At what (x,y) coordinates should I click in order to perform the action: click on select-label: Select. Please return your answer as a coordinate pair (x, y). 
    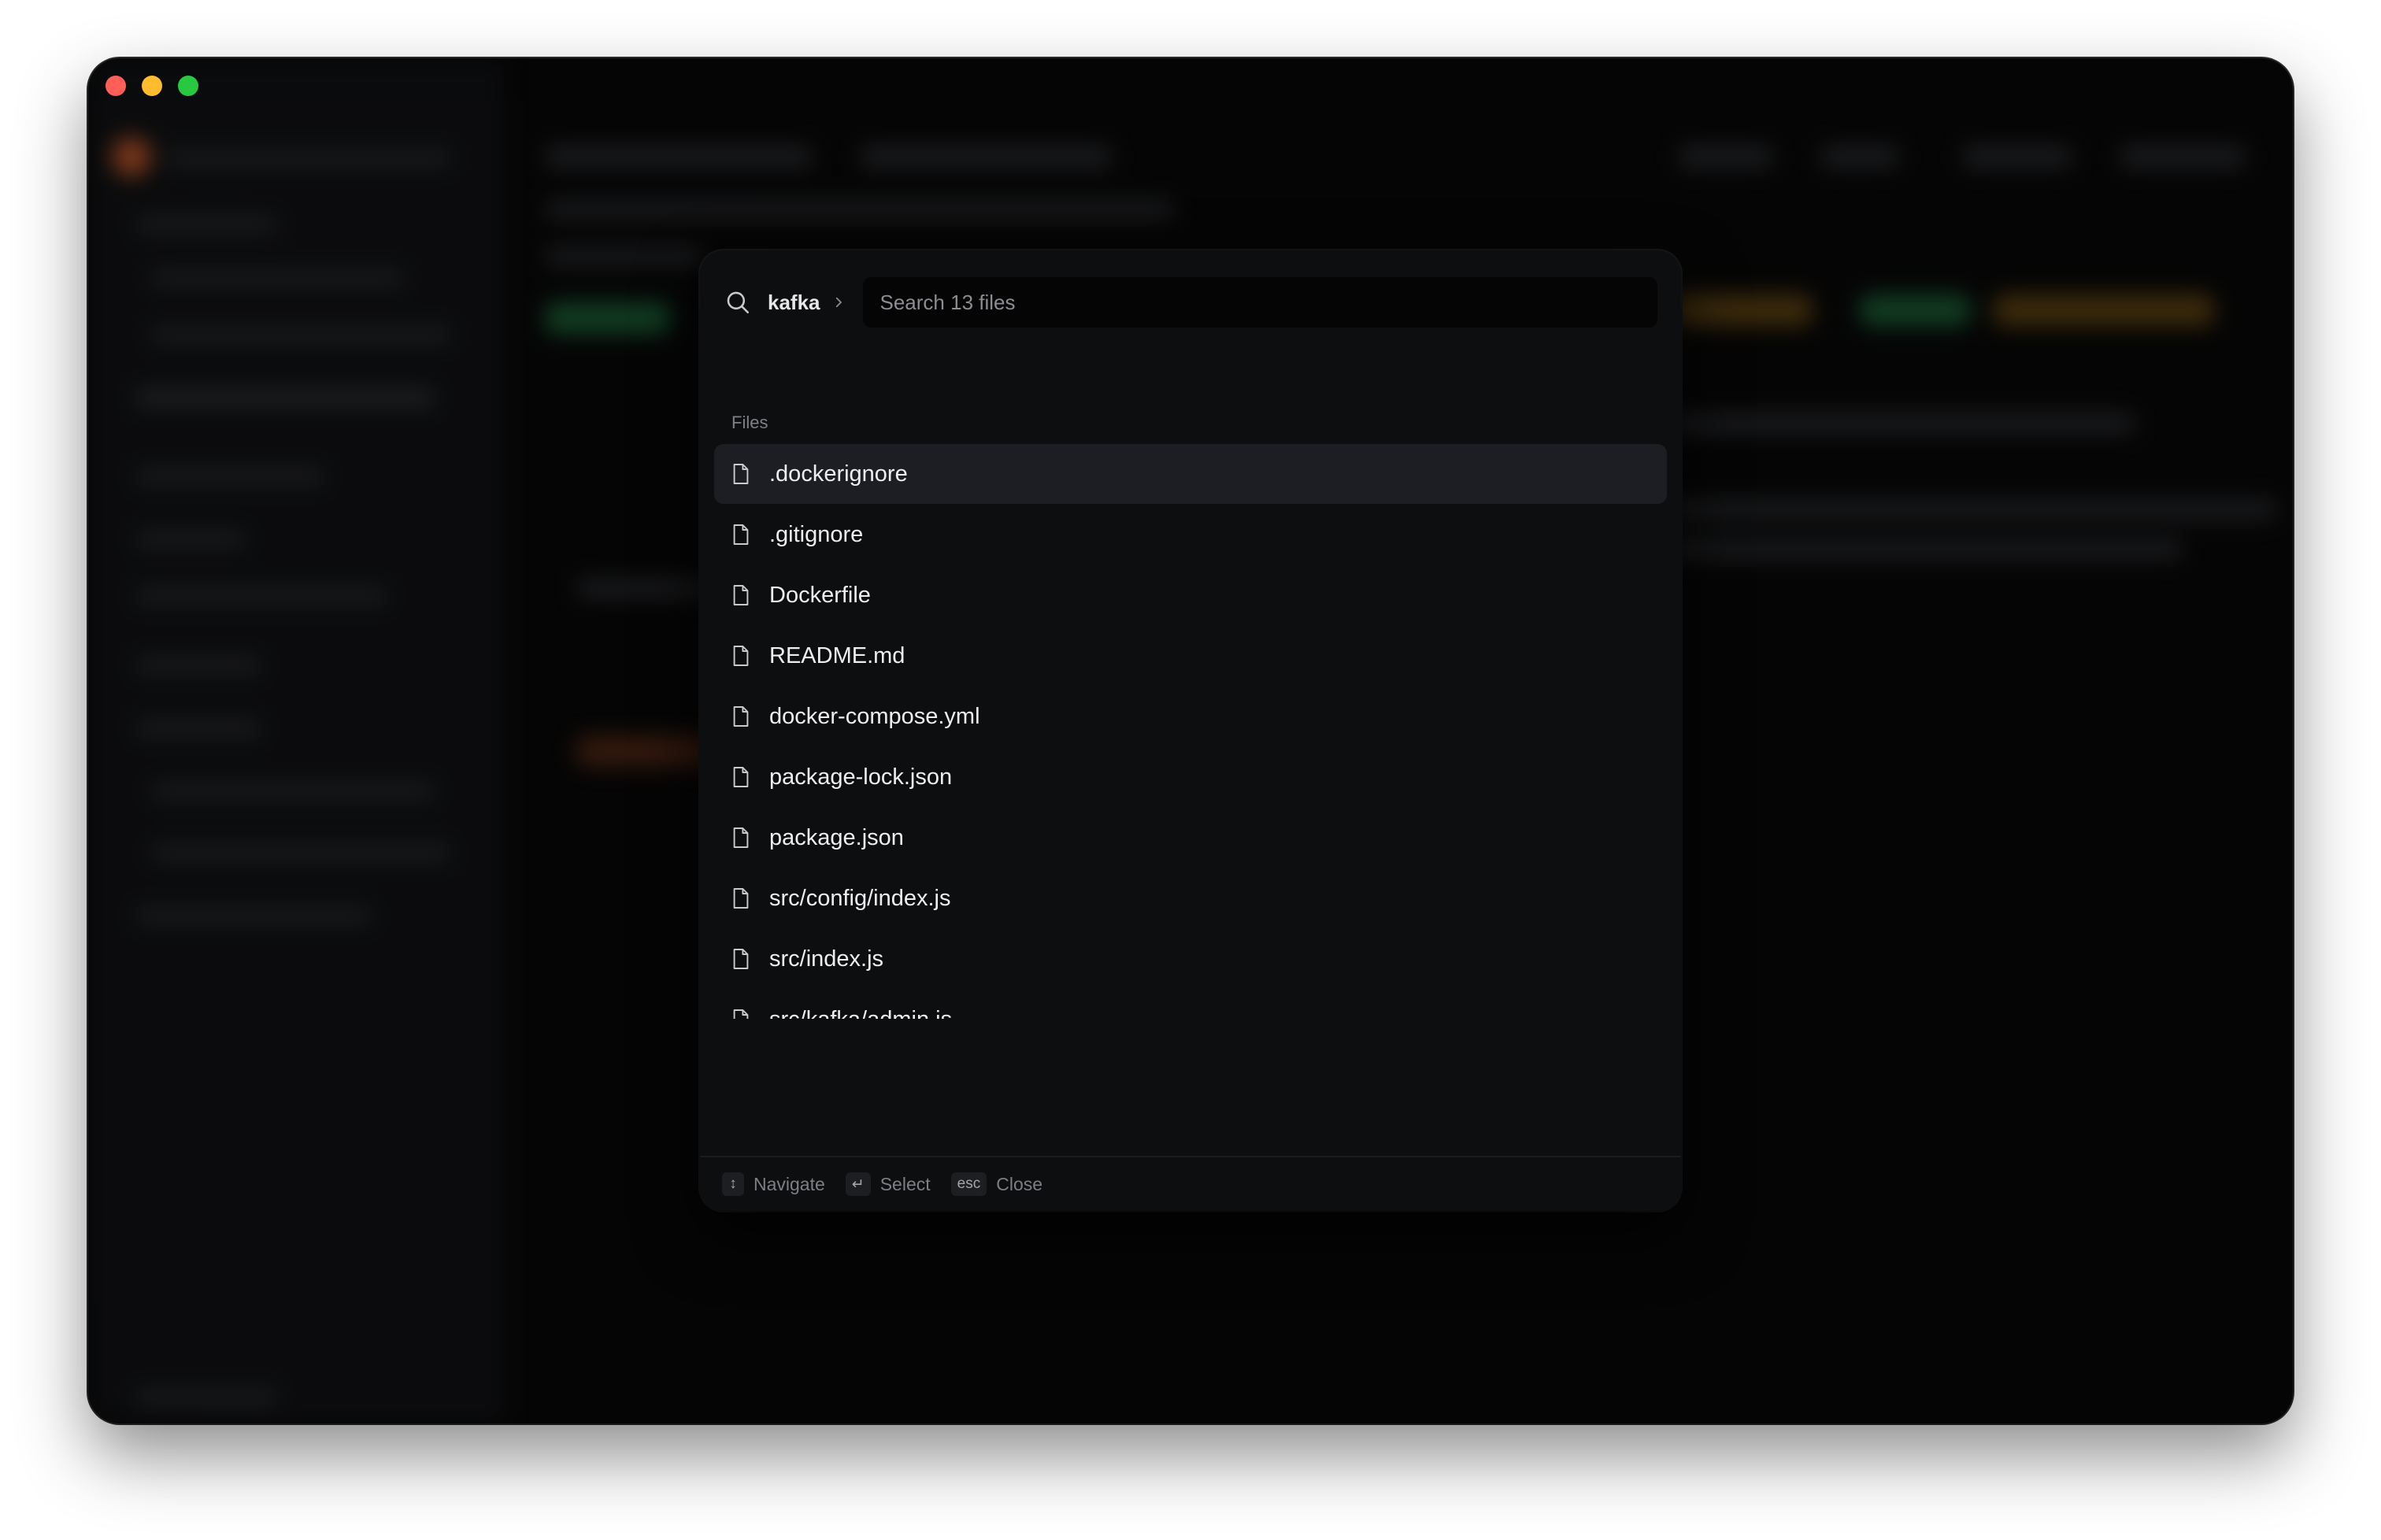
    Looking at the image, I should click on (905, 1184).